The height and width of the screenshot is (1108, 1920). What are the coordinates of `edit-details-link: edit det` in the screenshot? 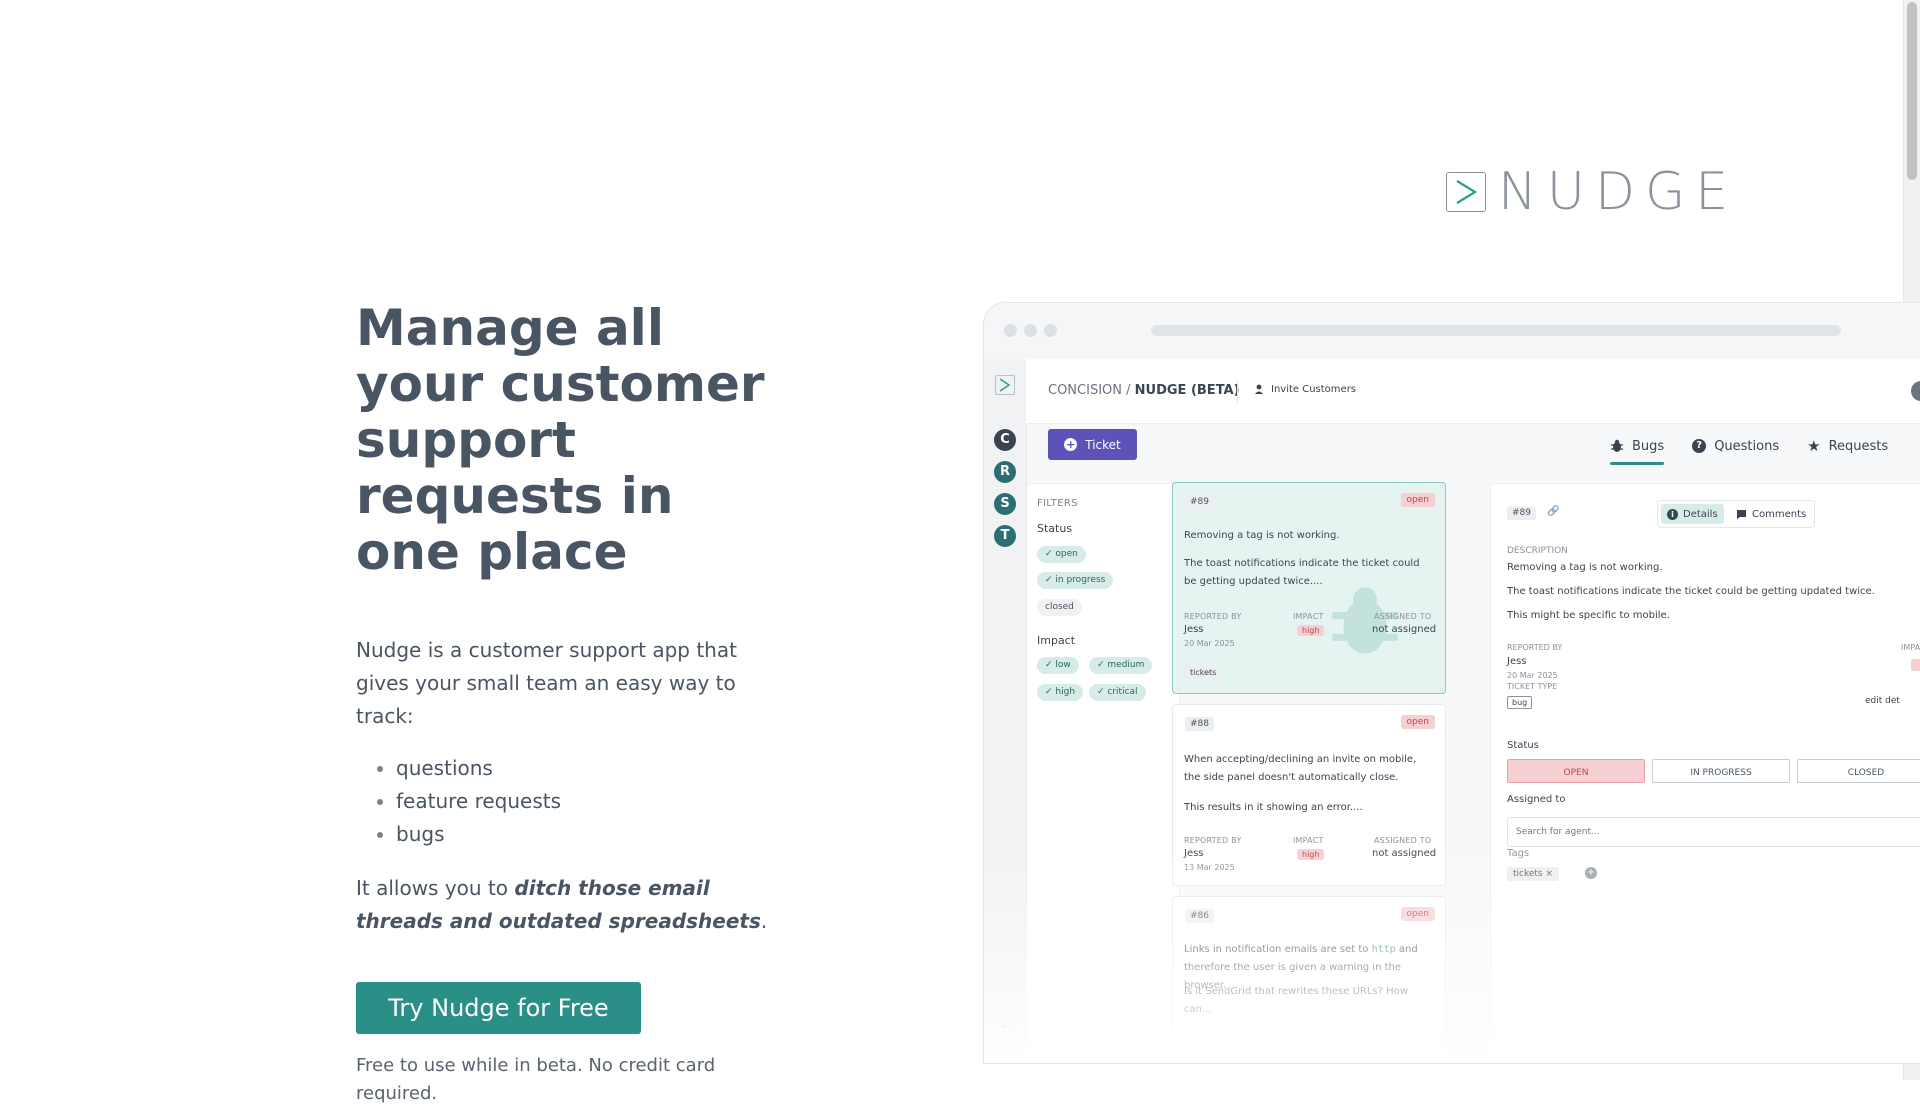 It's located at (1882, 701).